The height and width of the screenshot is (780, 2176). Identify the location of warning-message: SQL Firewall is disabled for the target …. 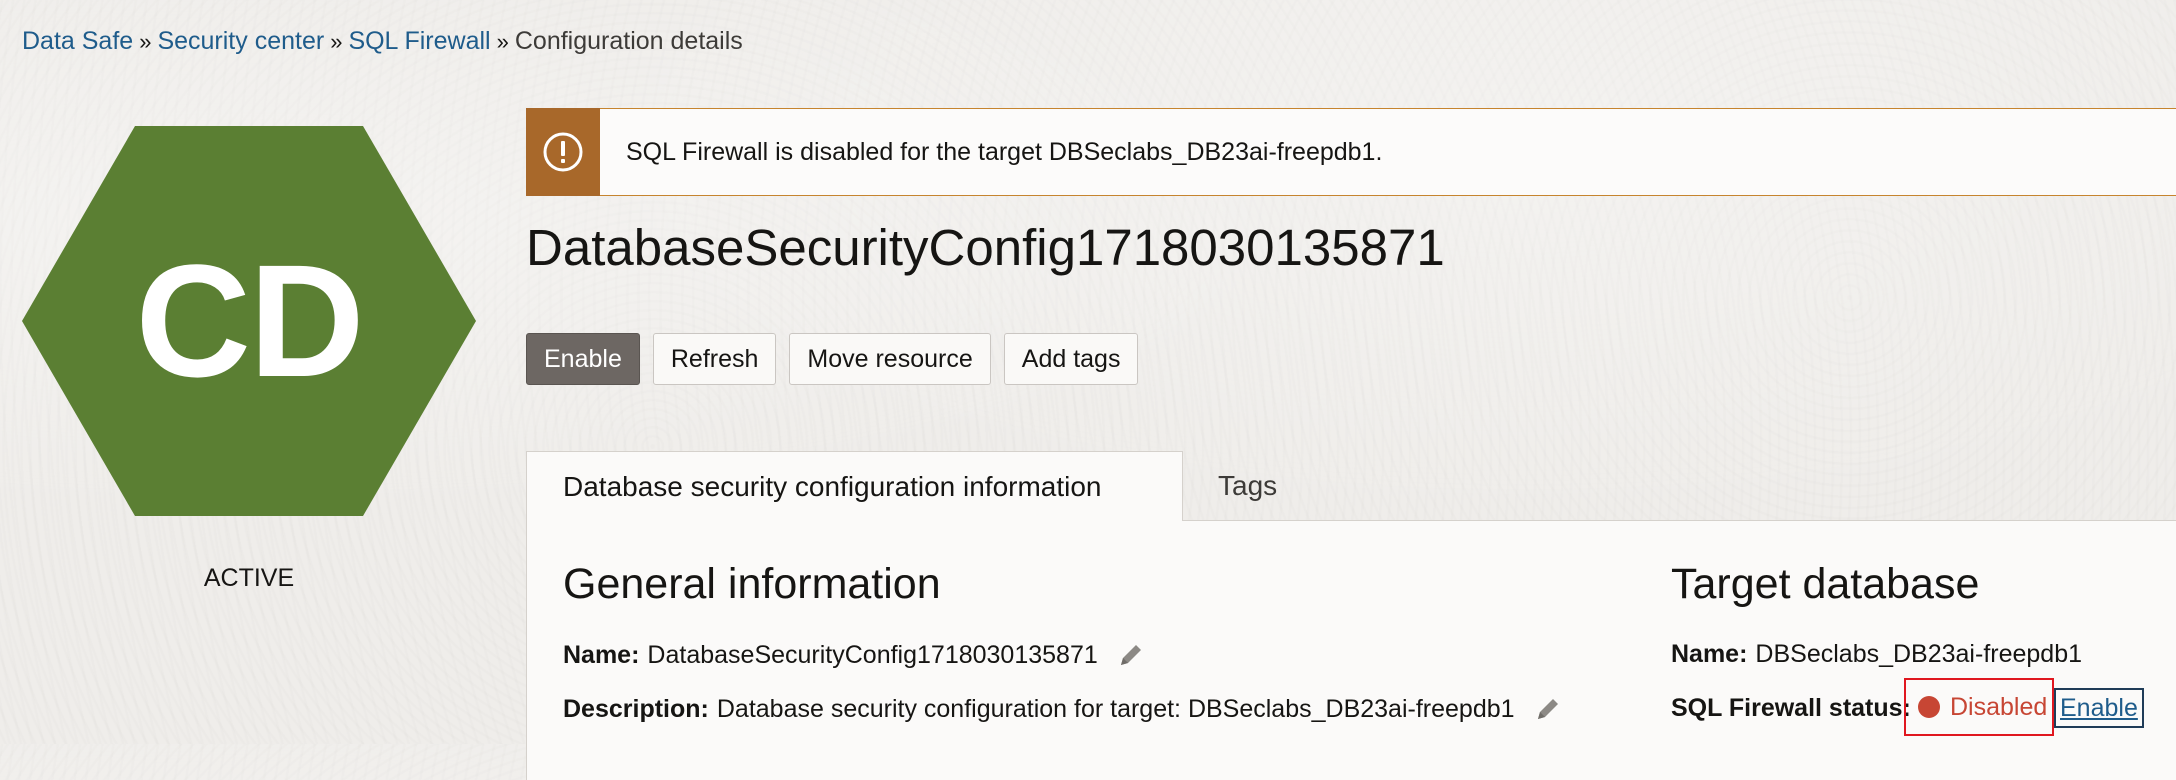
(1004, 151).